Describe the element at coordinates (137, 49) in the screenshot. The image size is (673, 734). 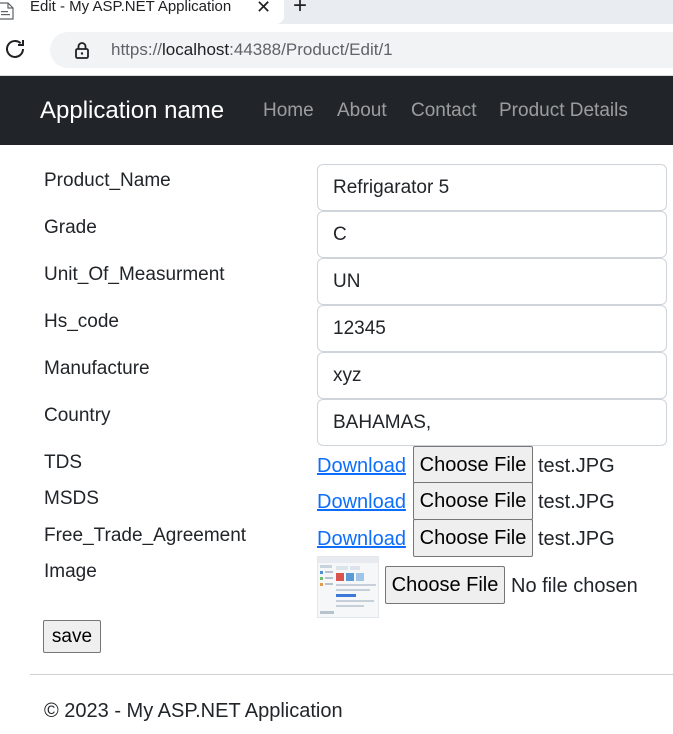
I see `url-scheme: https://` at that location.